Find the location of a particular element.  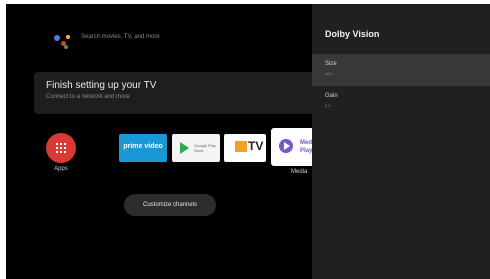

tv-app-card: TV is located at coordinates (245, 148).